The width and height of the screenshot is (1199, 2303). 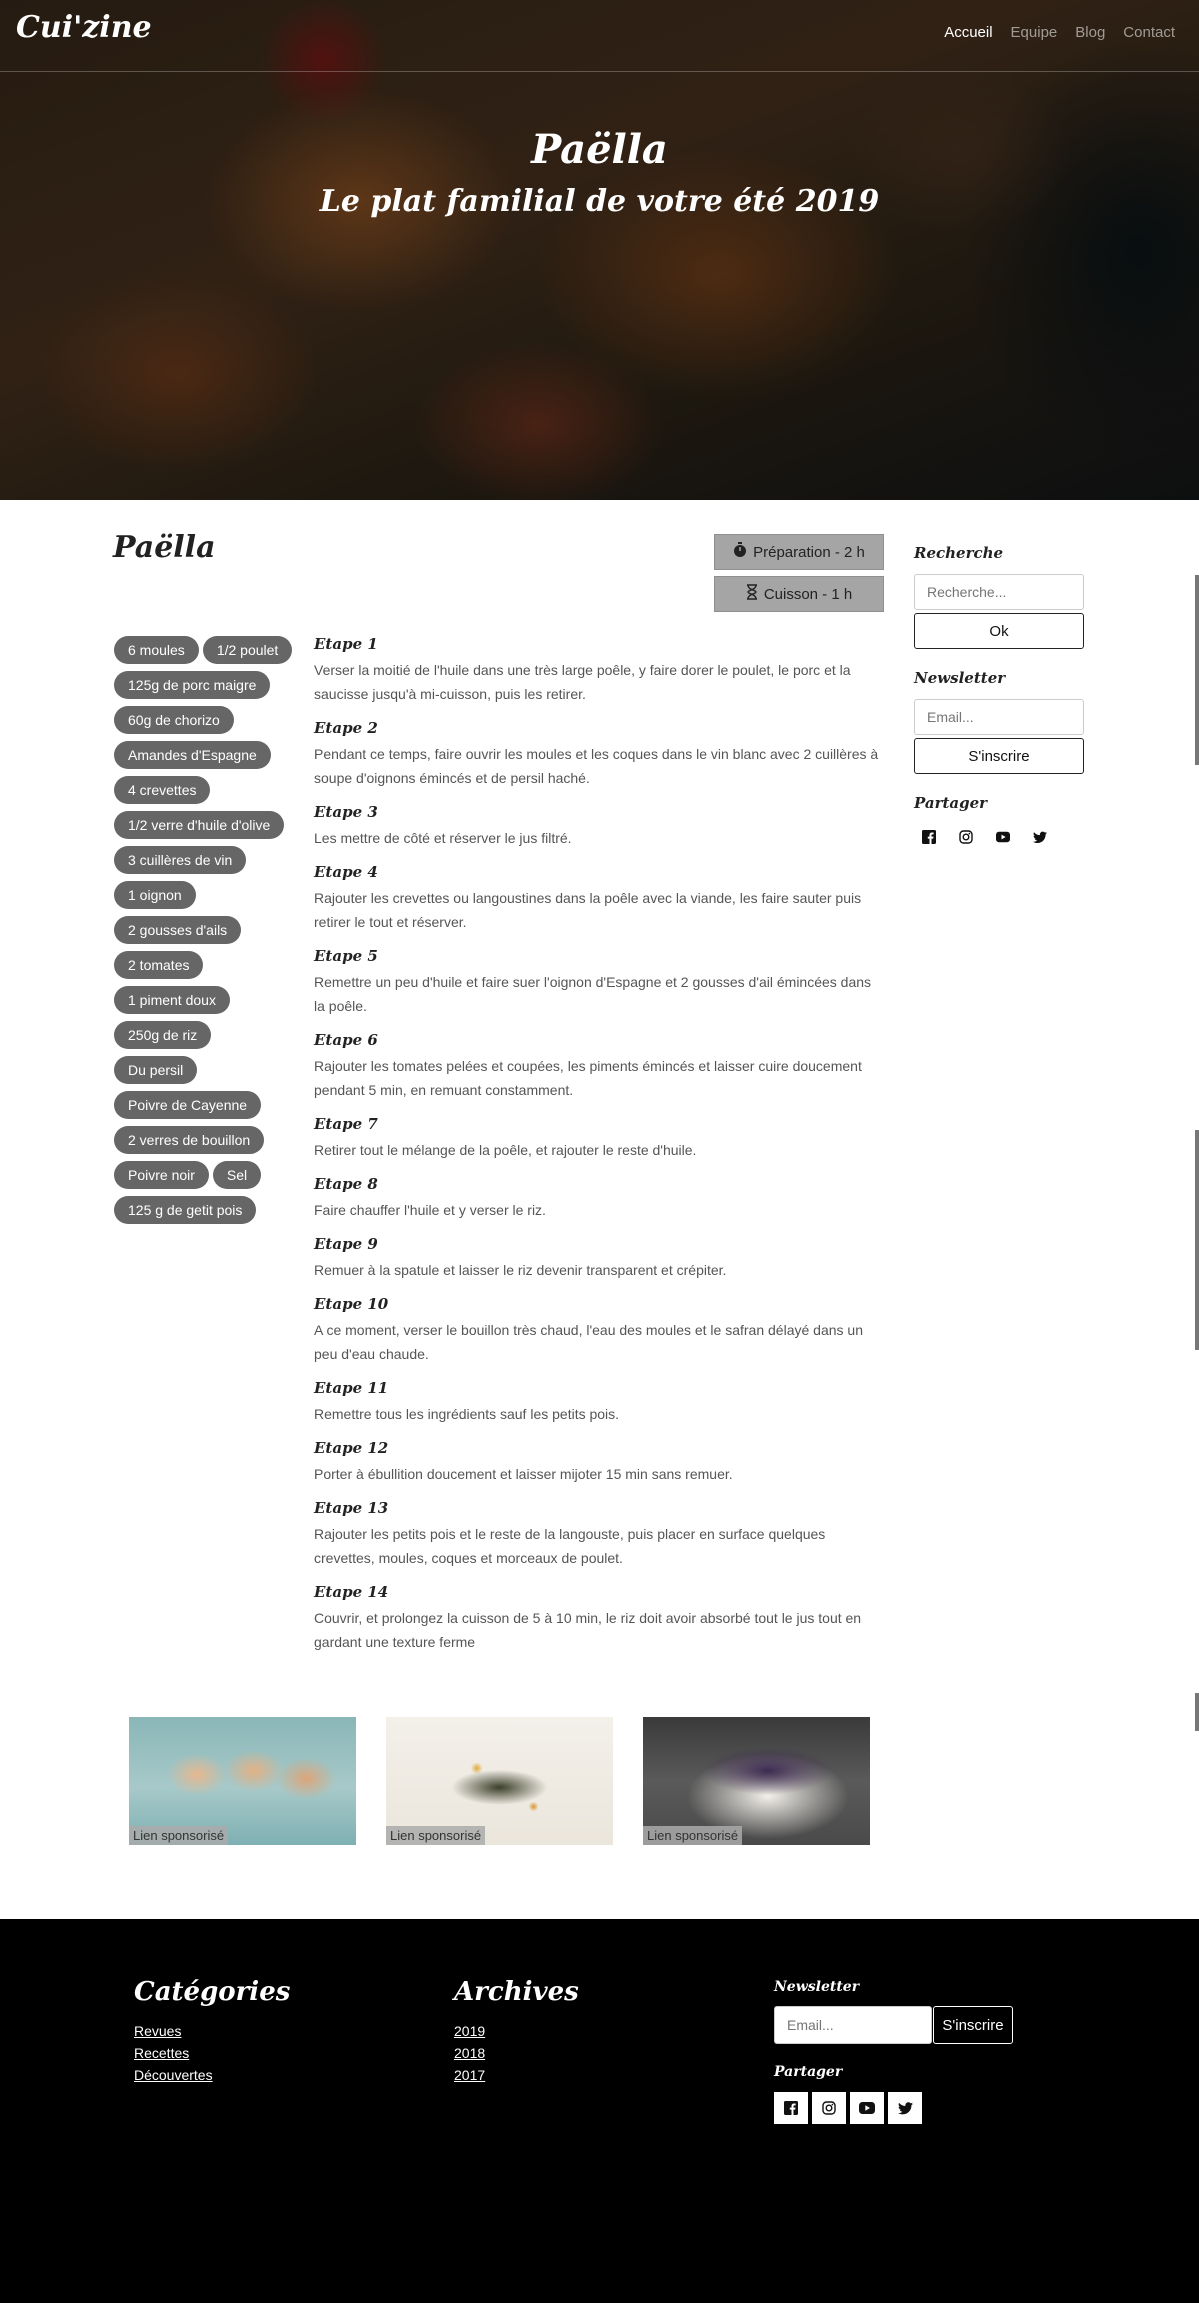 I want to click on footer-categories-list: Revues Recettes Découvertes, so click(x=173, y=2053).